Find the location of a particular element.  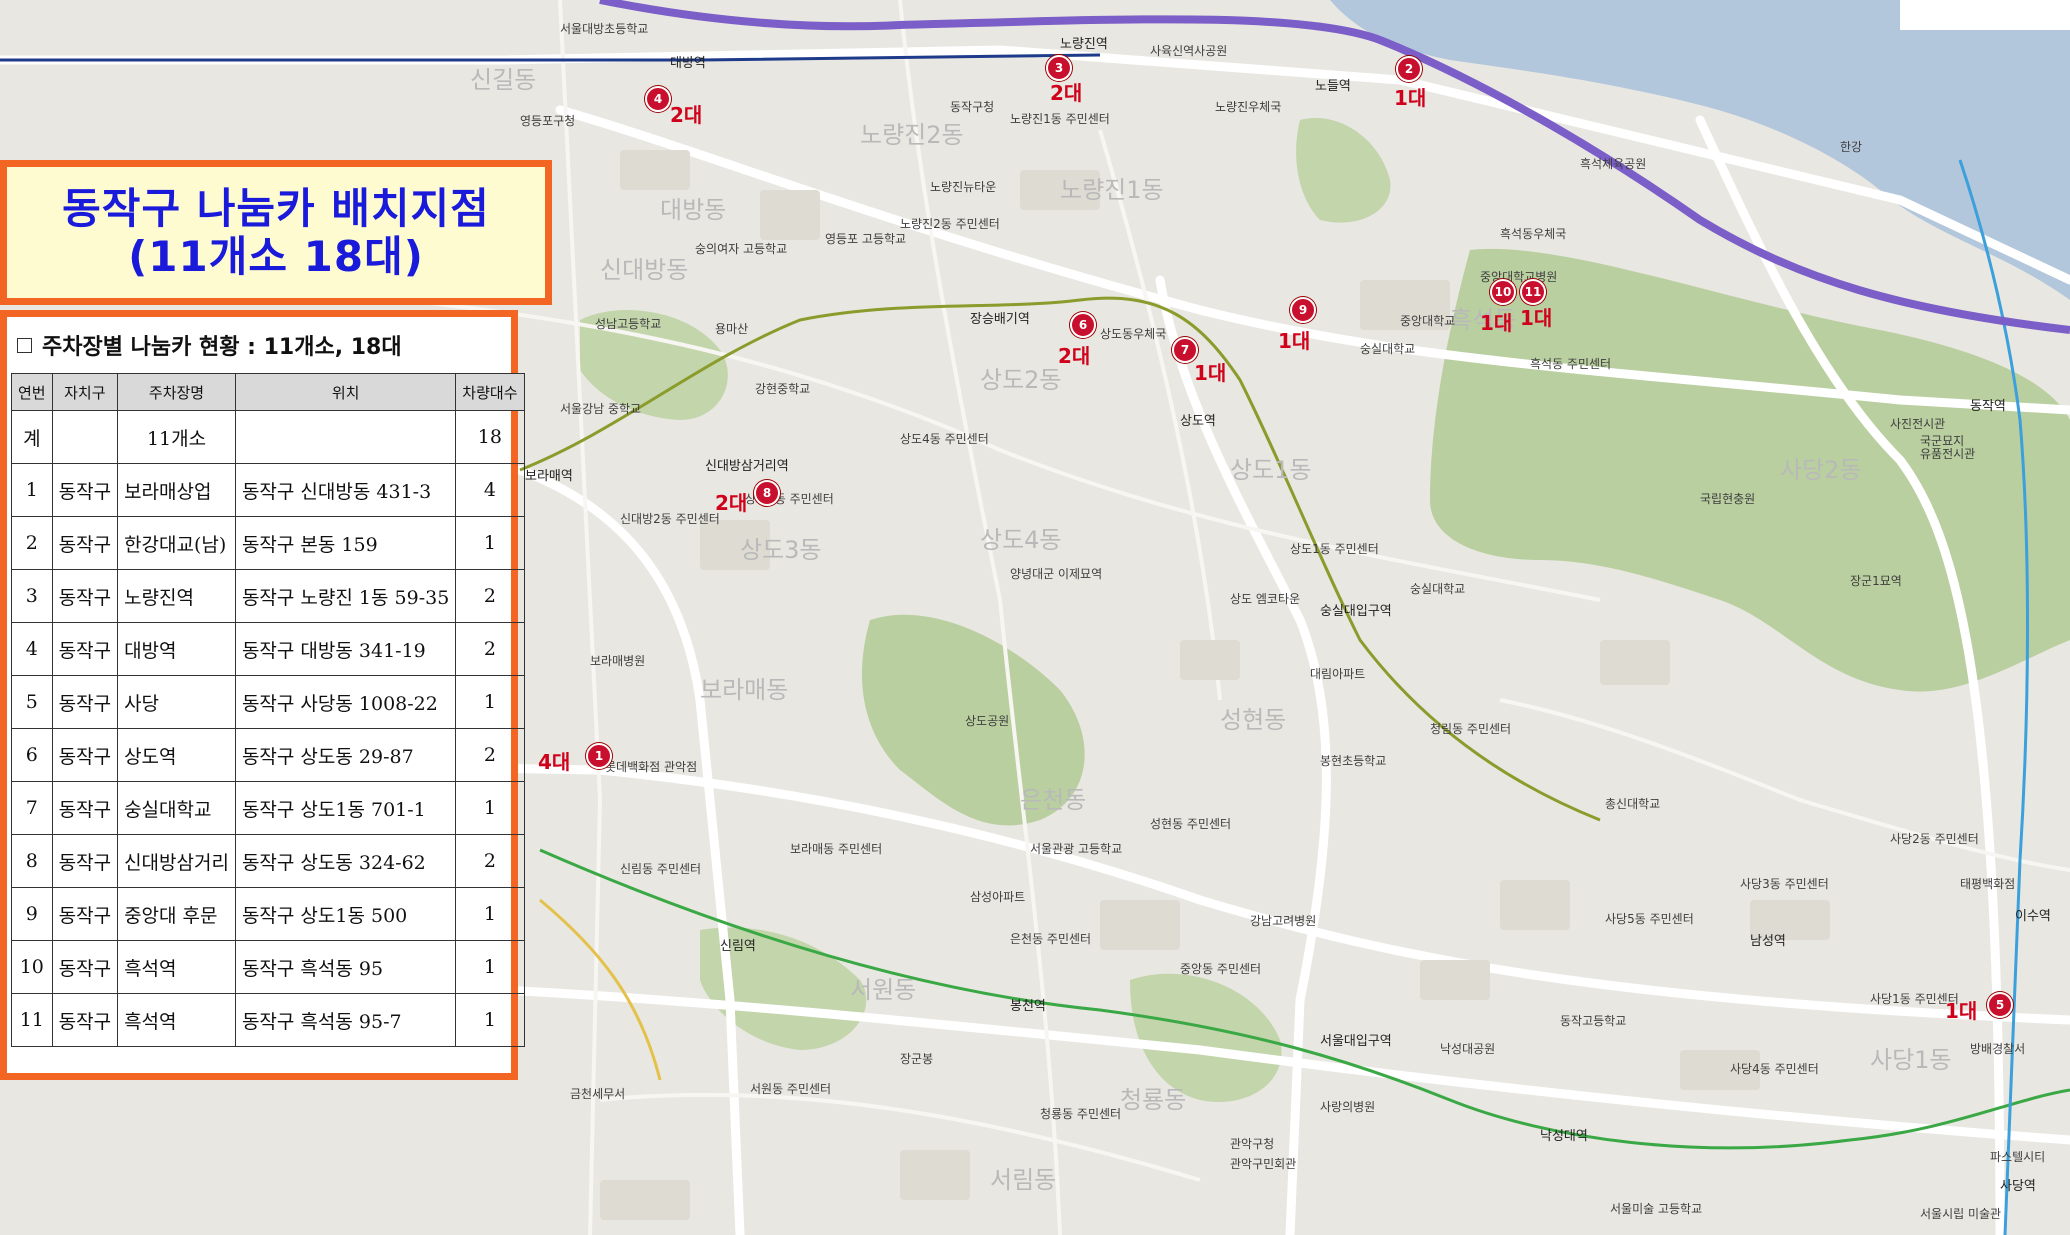

place-label: 롯데백화점 관악점 is located at coordinates (651, 767).